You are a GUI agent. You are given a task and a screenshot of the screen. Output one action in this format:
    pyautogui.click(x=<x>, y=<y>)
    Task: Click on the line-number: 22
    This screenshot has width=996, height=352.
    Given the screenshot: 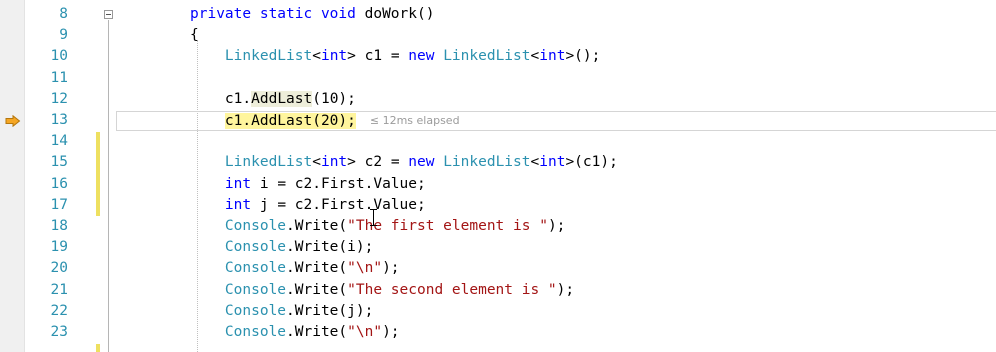 What is the action you would take?
    pyautogui.click(x=59, y=310)
    